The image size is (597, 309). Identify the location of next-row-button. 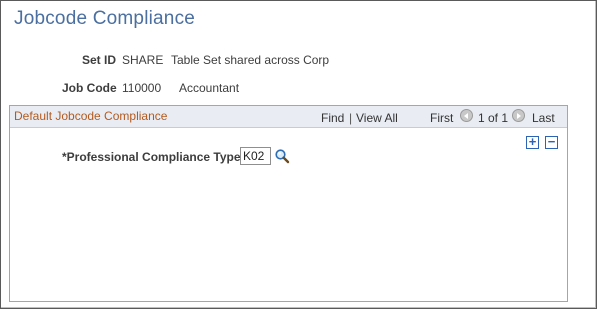
(518, 115).